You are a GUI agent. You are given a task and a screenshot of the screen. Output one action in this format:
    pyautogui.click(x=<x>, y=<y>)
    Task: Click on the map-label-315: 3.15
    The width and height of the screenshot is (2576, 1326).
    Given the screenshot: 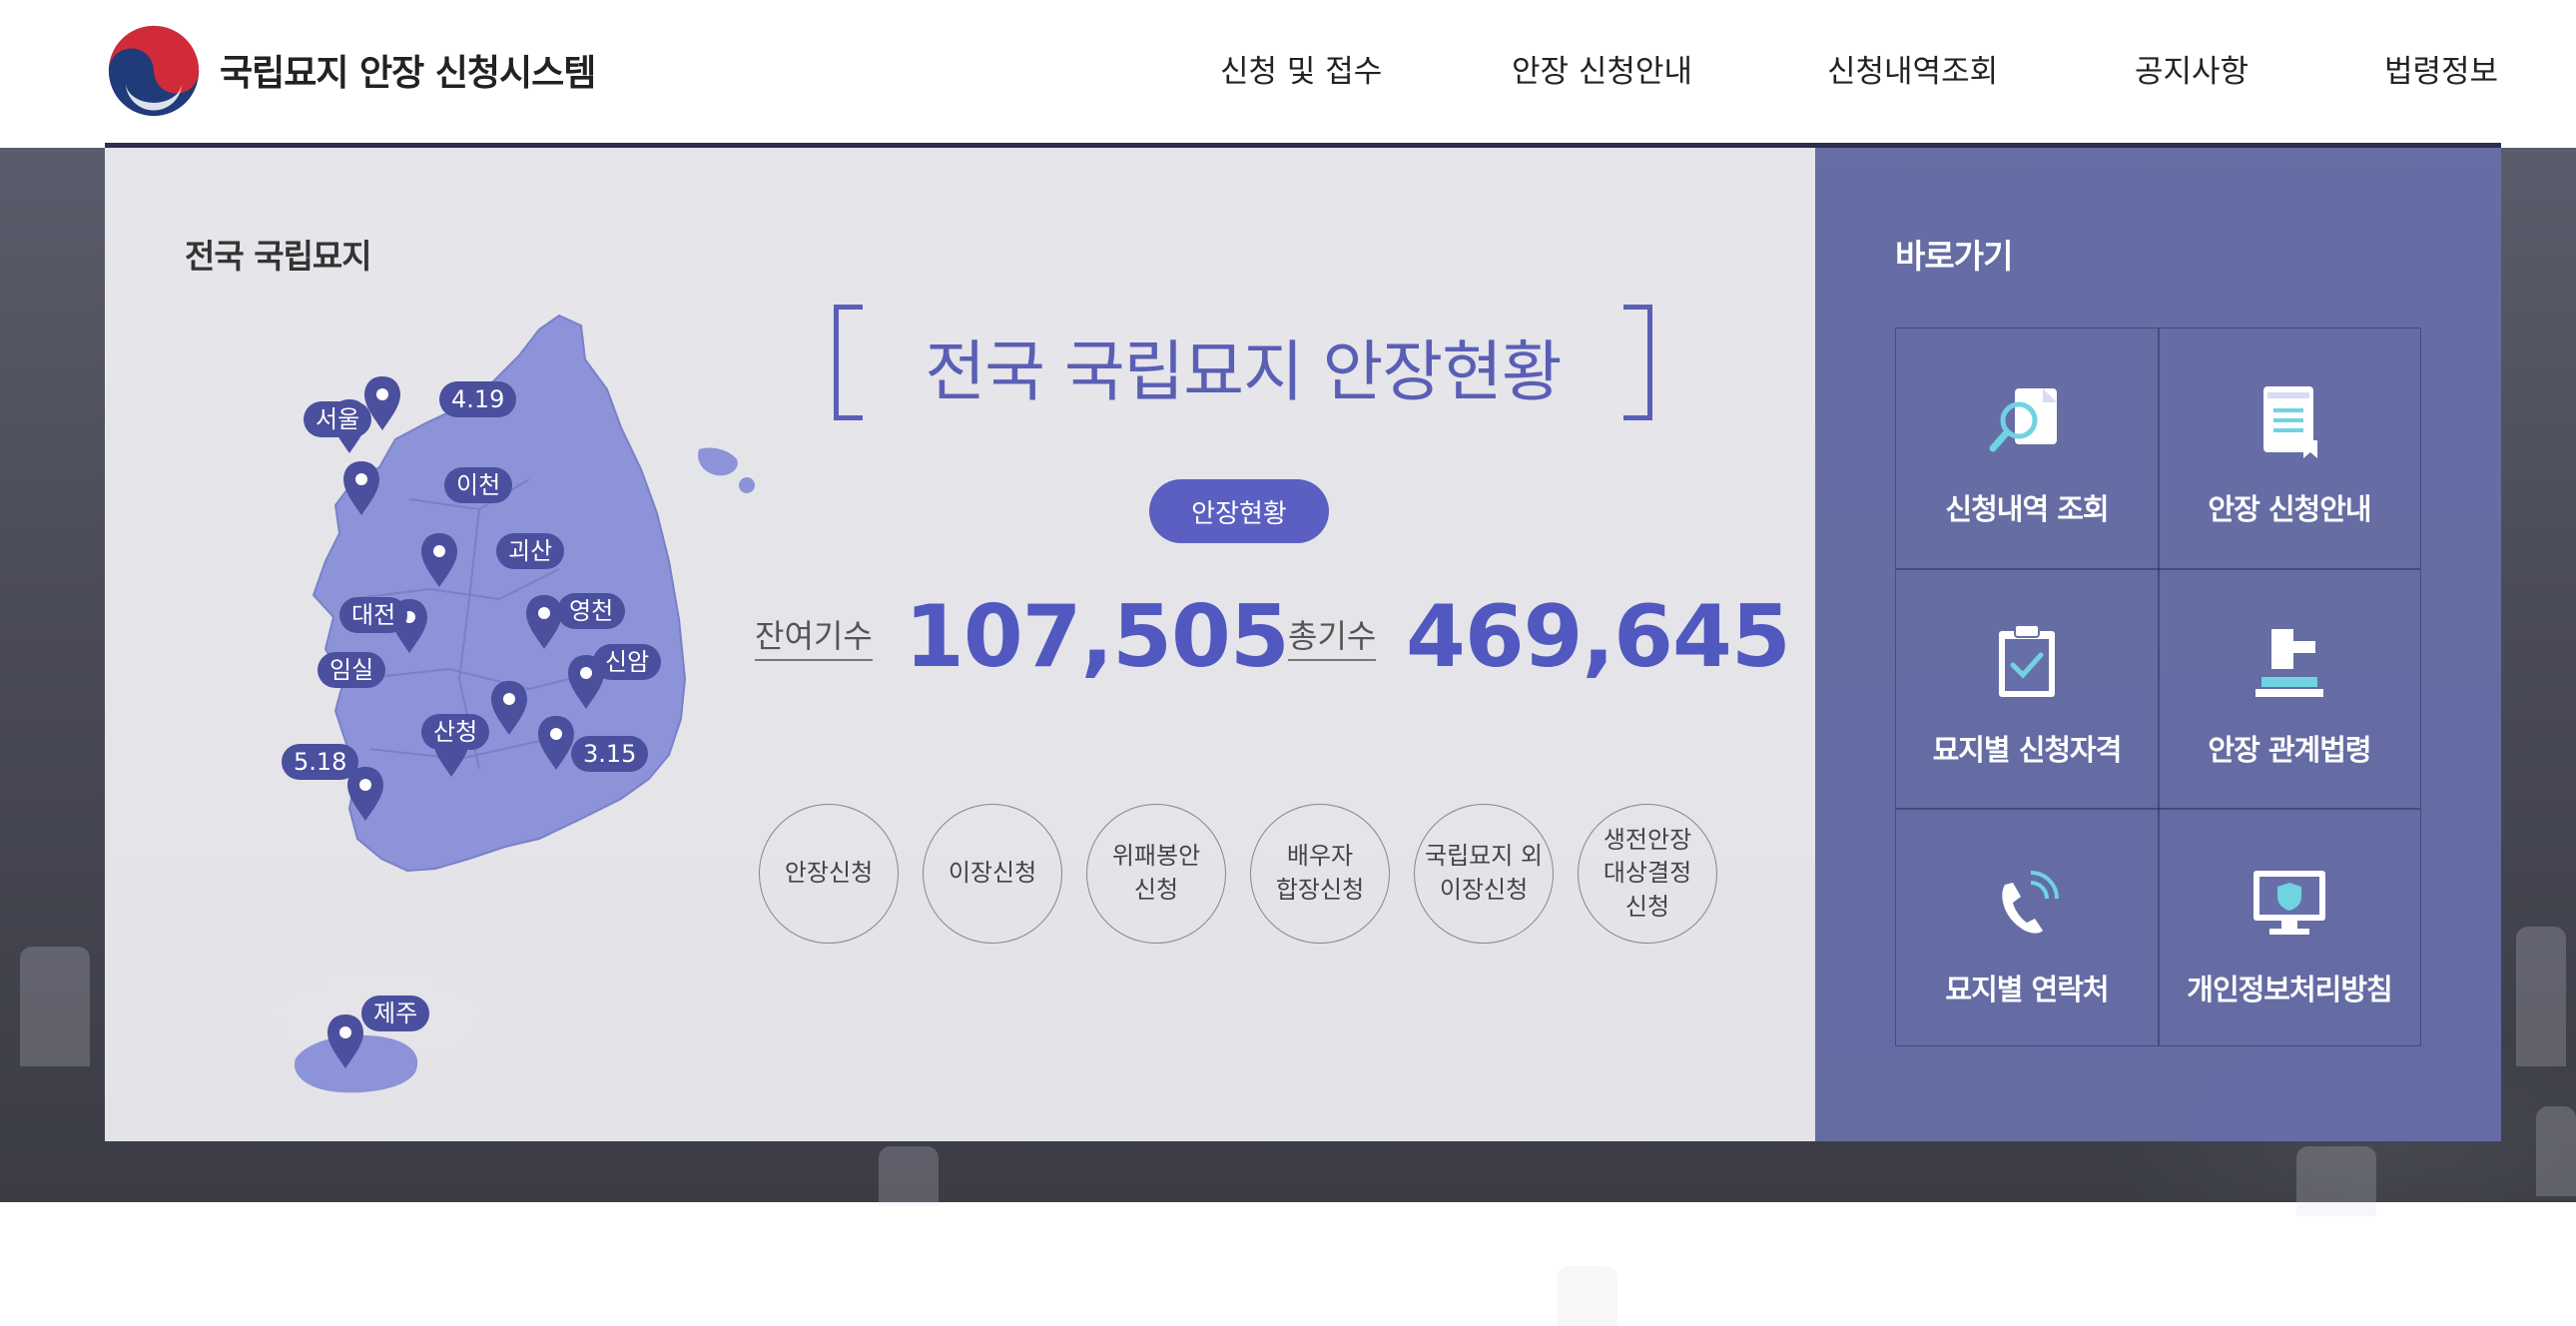 What is the action you would take?
    pyautogui.click(x=610, y=754)
    